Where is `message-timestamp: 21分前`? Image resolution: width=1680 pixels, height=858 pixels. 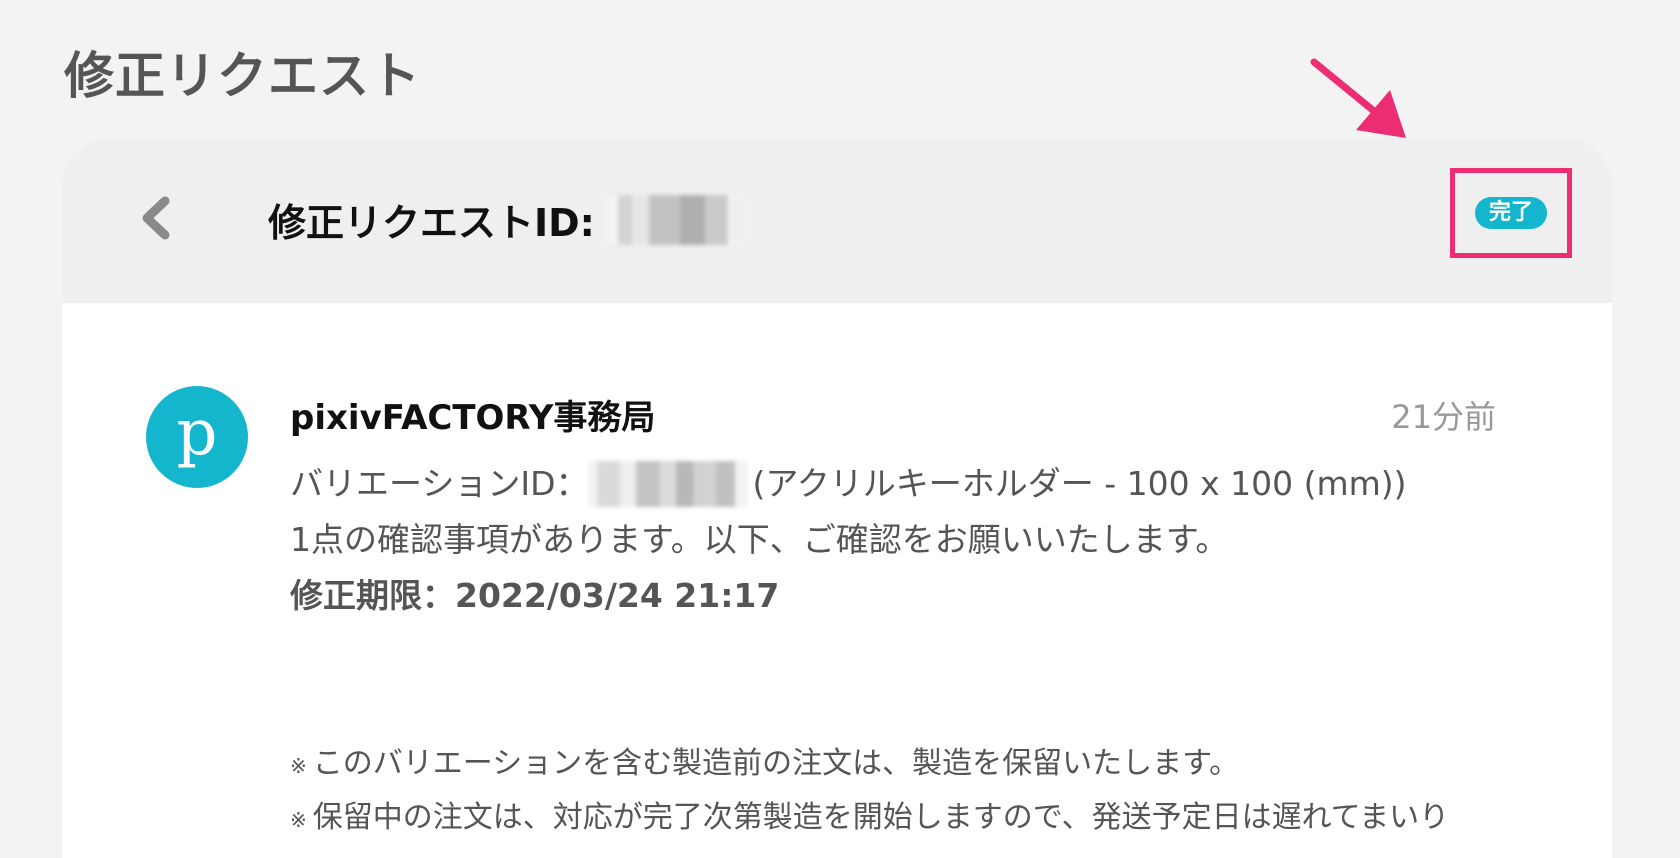
message-timestamp: 21分前 is located at coordinates (1443, 417).